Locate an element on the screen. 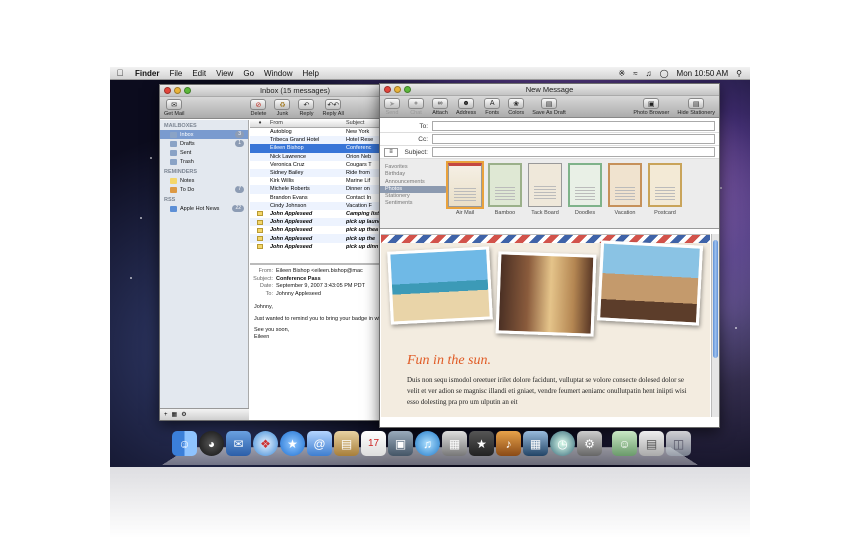 This screenshot has height=538, width=860. ukulele-photo is located at coordinates (546, 294).